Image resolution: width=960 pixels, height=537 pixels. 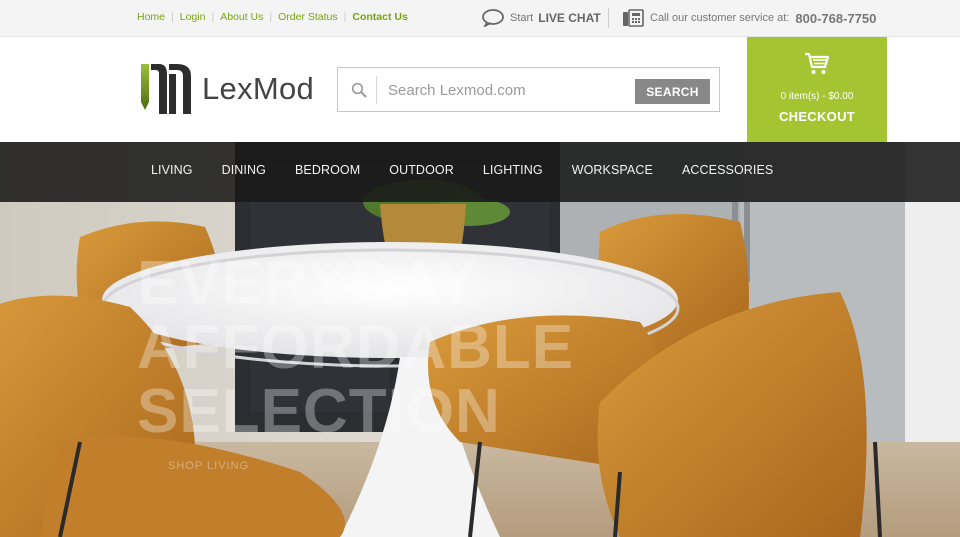 What do you see at coordinates (421, 170) in the screenshot?
I see `nav-item-outdoor: OUTDOOR` at bounding box center [421, 170].